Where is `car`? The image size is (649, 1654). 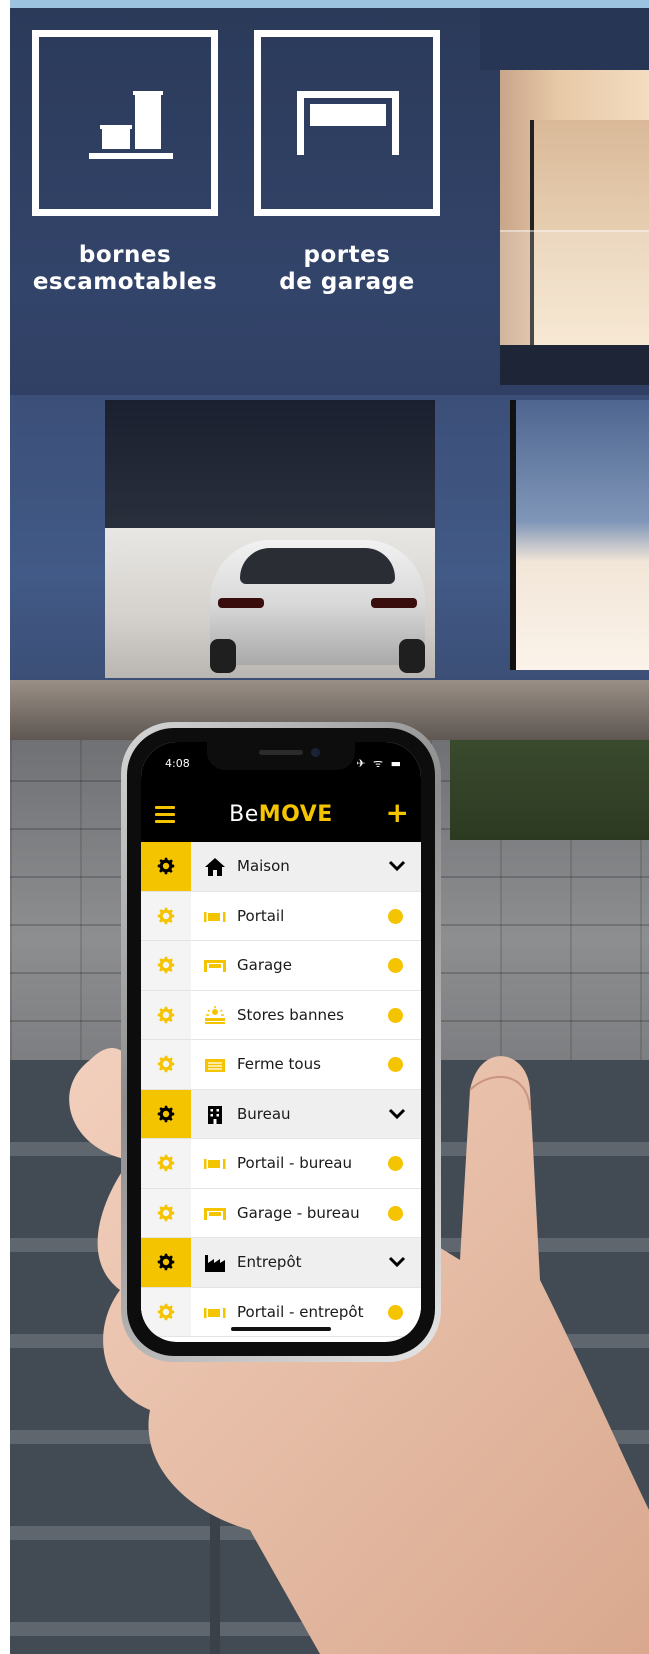
car is located at coordinates (317, 606).